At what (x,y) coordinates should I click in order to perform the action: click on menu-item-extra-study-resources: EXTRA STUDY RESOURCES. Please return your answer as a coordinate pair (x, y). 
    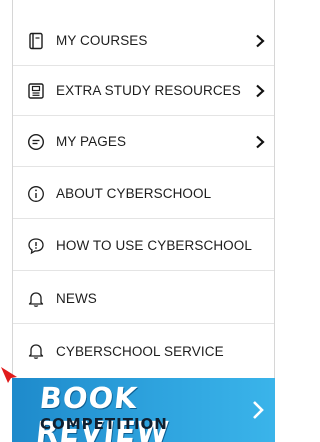
    Looking at the image, I should click on (143, 91).